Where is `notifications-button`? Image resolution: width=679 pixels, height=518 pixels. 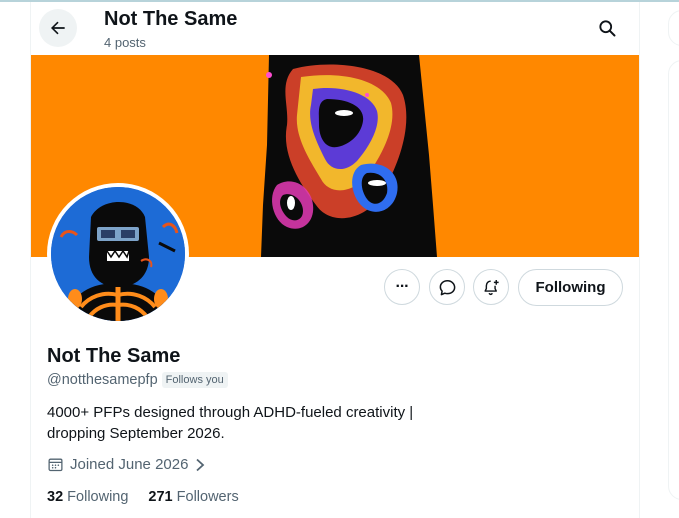 notifications-button is located at coordinates (491, 287).